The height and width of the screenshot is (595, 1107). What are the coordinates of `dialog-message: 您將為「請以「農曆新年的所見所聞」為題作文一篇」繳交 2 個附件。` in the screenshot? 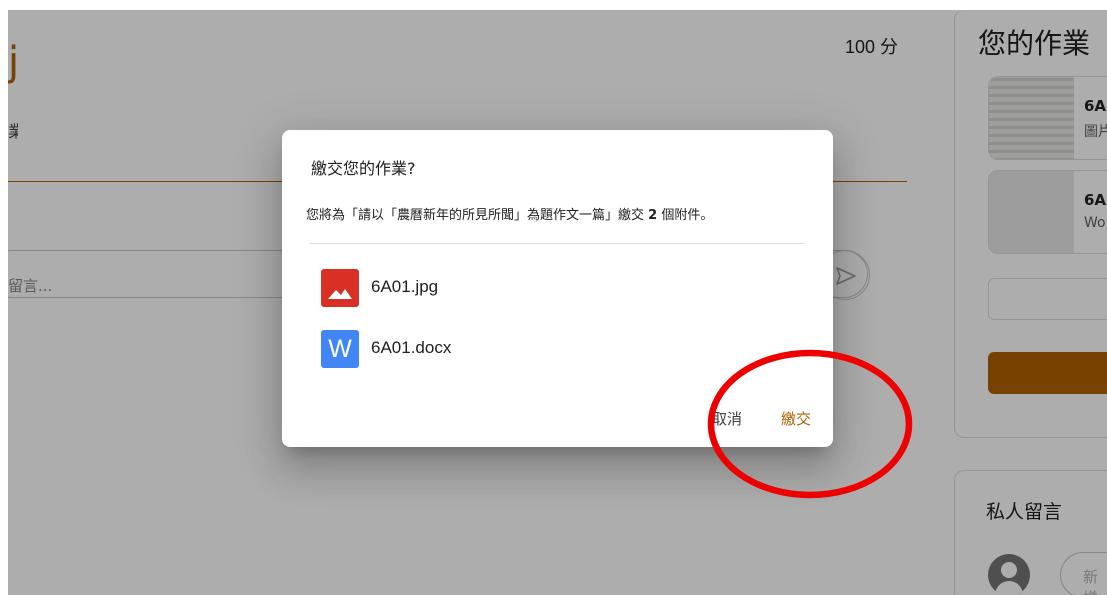 It's located at (509, 213).